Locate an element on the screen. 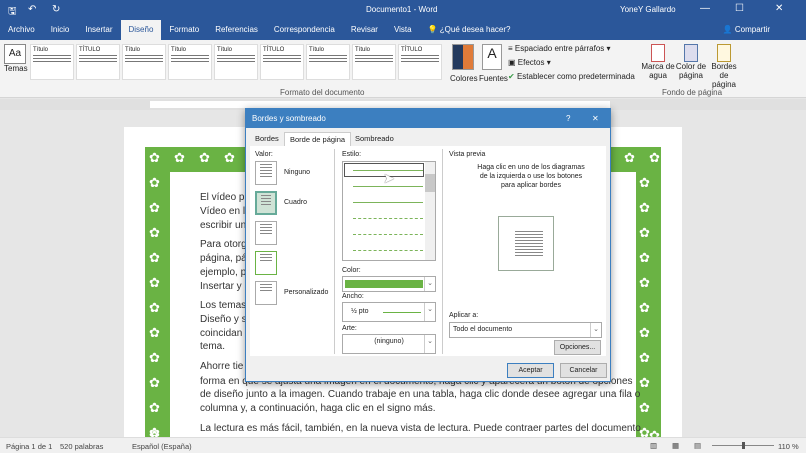  width-select: ½ pto ⌄ is located at coordinates (389, 312).